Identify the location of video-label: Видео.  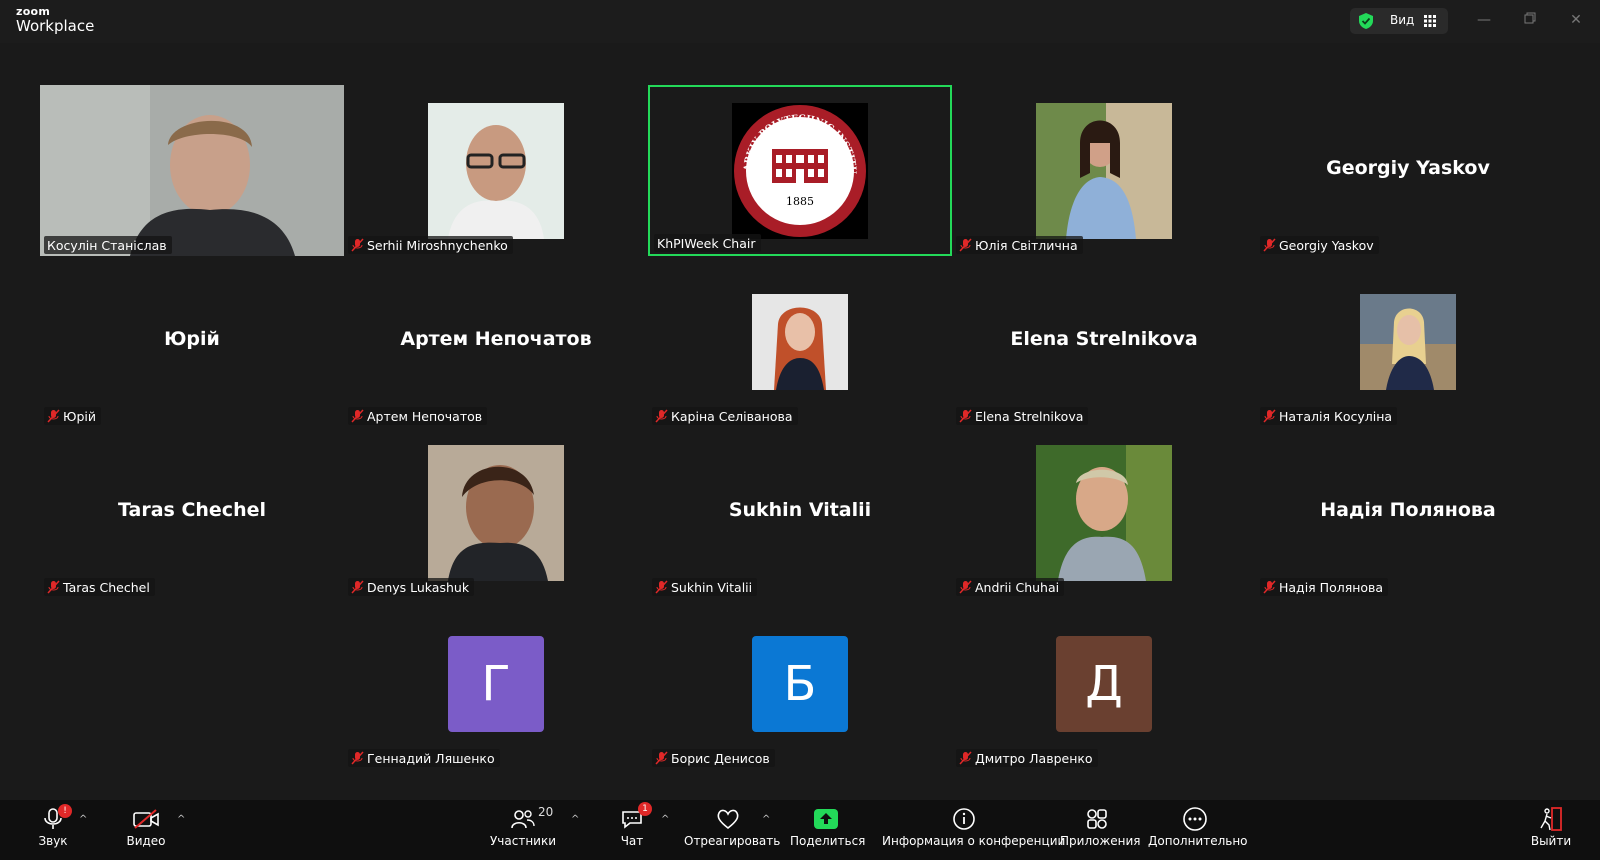
(146, 841).